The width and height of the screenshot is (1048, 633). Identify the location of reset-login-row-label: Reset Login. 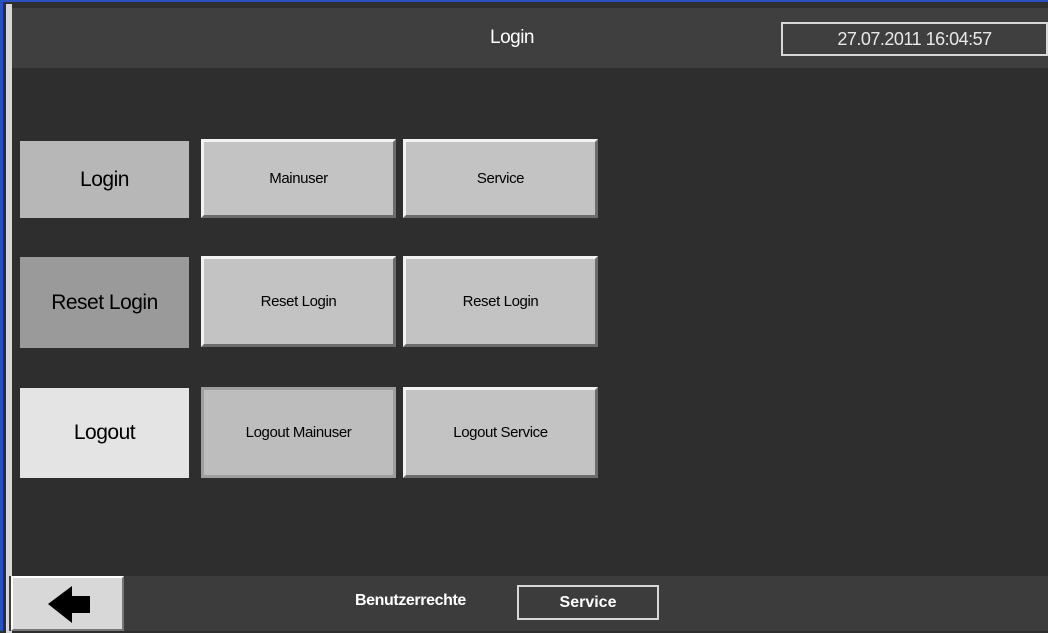
(104, 302).